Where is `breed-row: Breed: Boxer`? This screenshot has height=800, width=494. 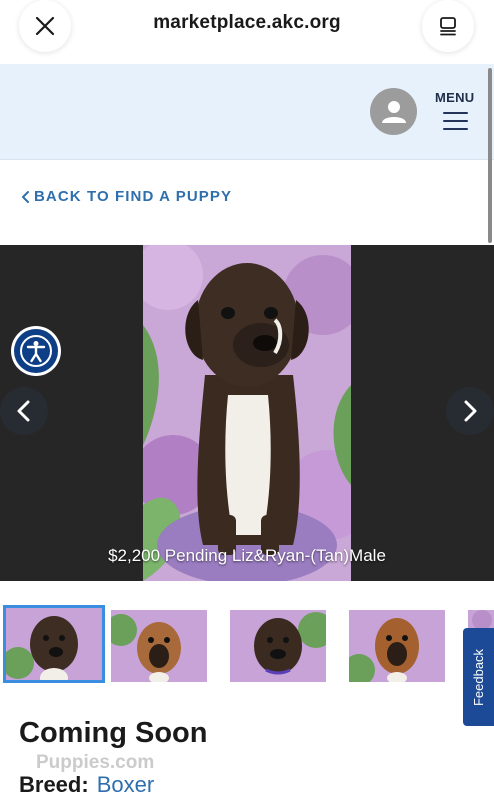 breed-row: Breed: Boxer is located at coordinates (86, 785).